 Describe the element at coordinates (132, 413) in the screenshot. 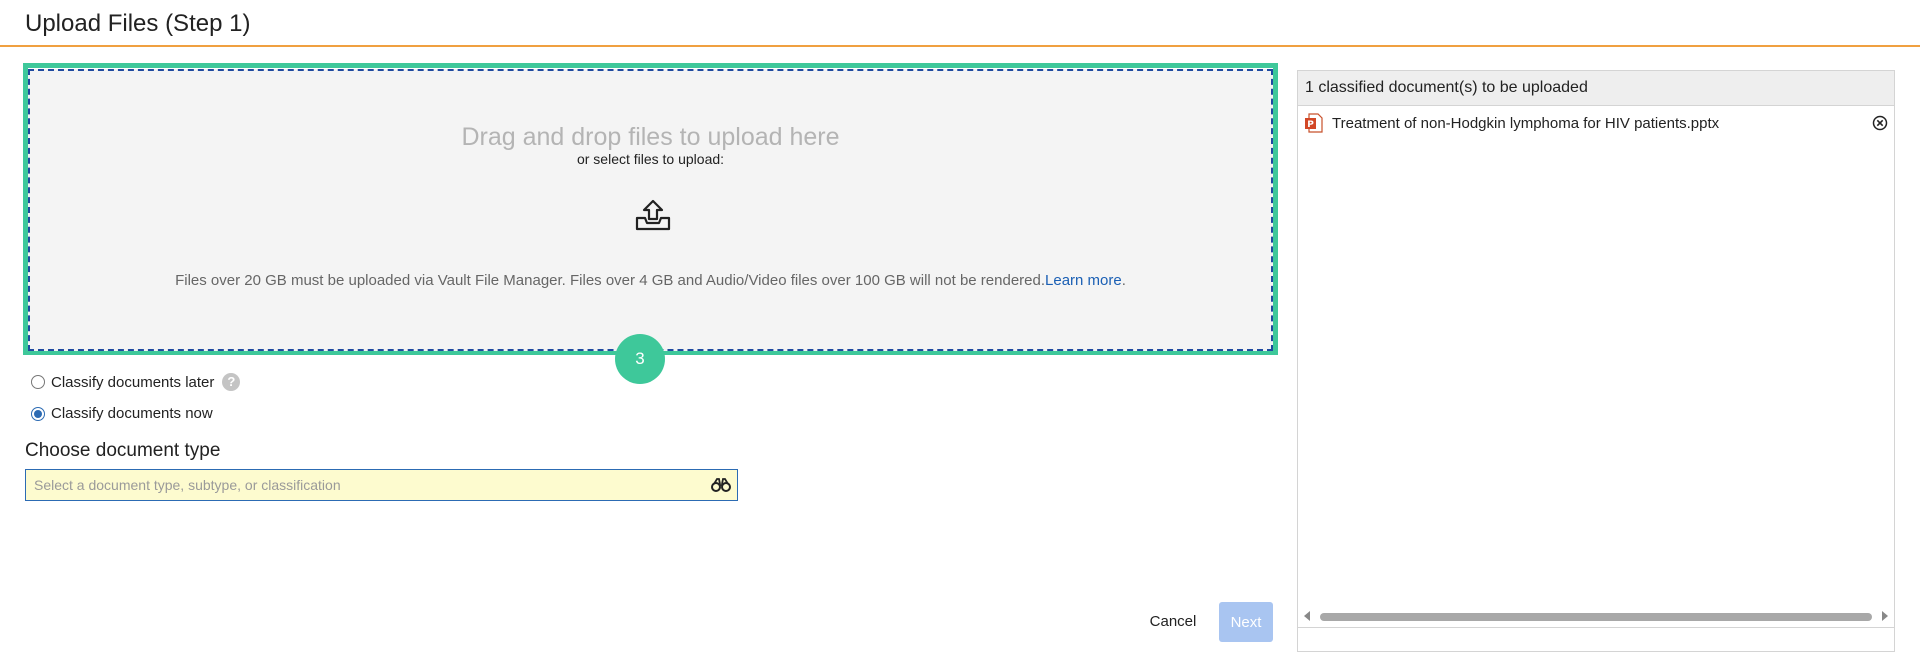

I see `classify-now-label: Classify documents now` at that location.